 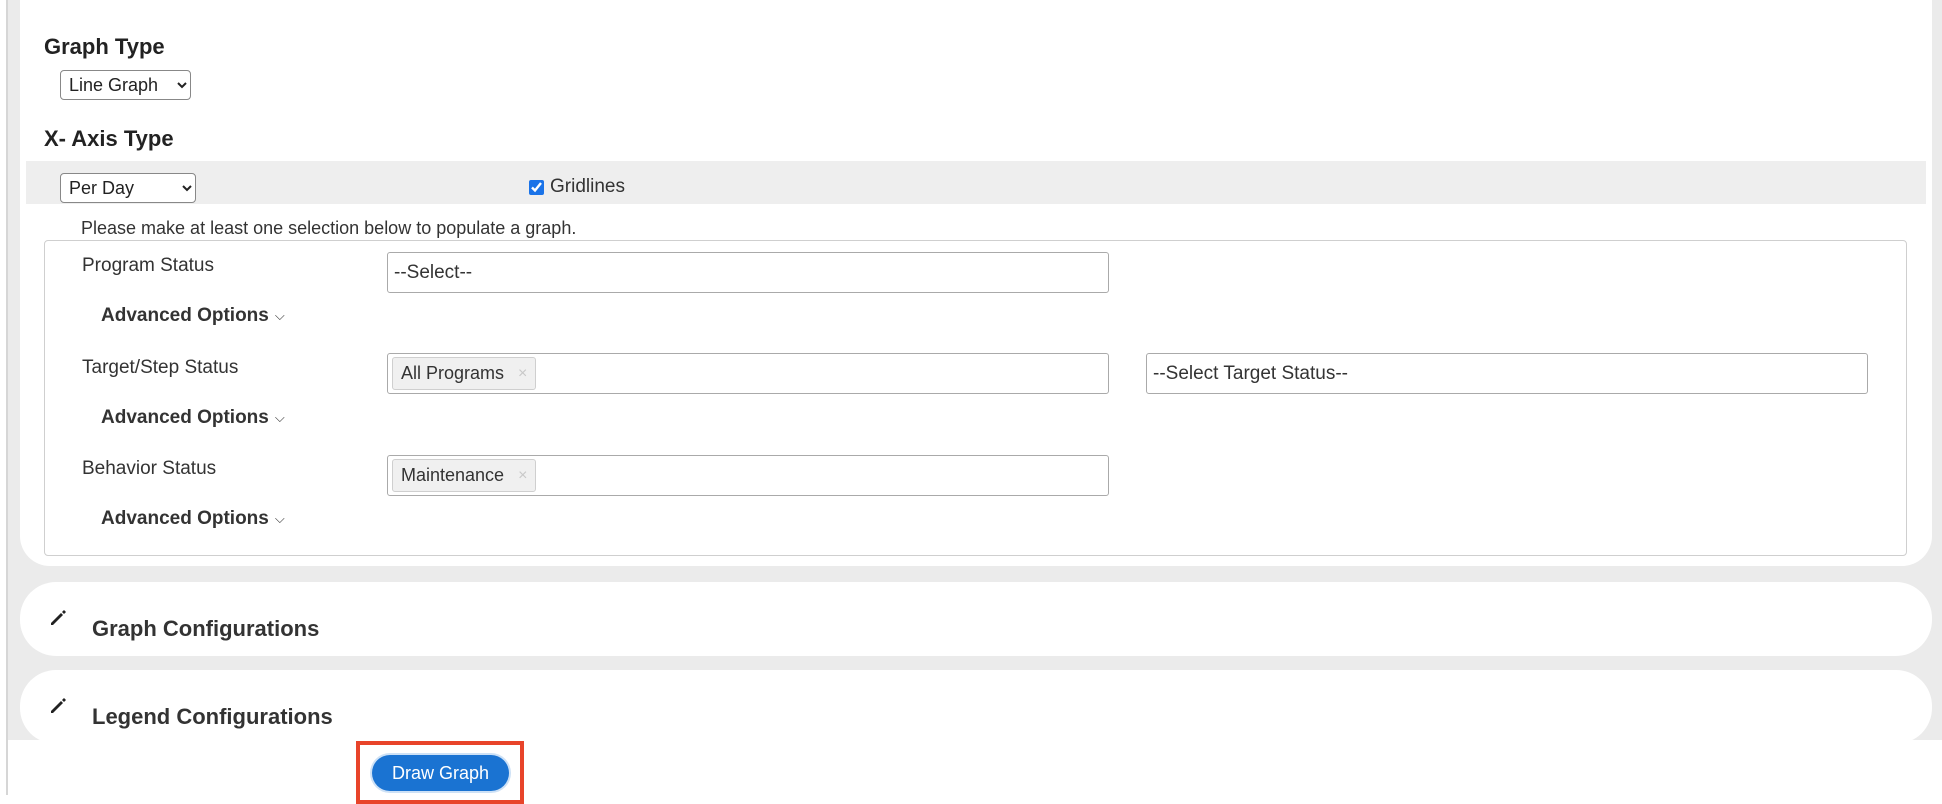 What do you see at coordinates (160, 367) in the screenshot?
I see `target-step-status-label: Target/Step Status` at bounding box center [160, 367].